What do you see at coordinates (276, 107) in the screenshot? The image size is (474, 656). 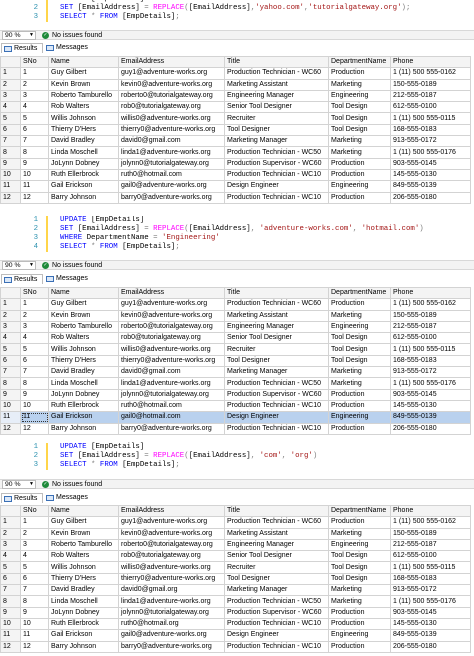 I see `table-cell: Senior Tool Designer` at bounding box center [276, 107].